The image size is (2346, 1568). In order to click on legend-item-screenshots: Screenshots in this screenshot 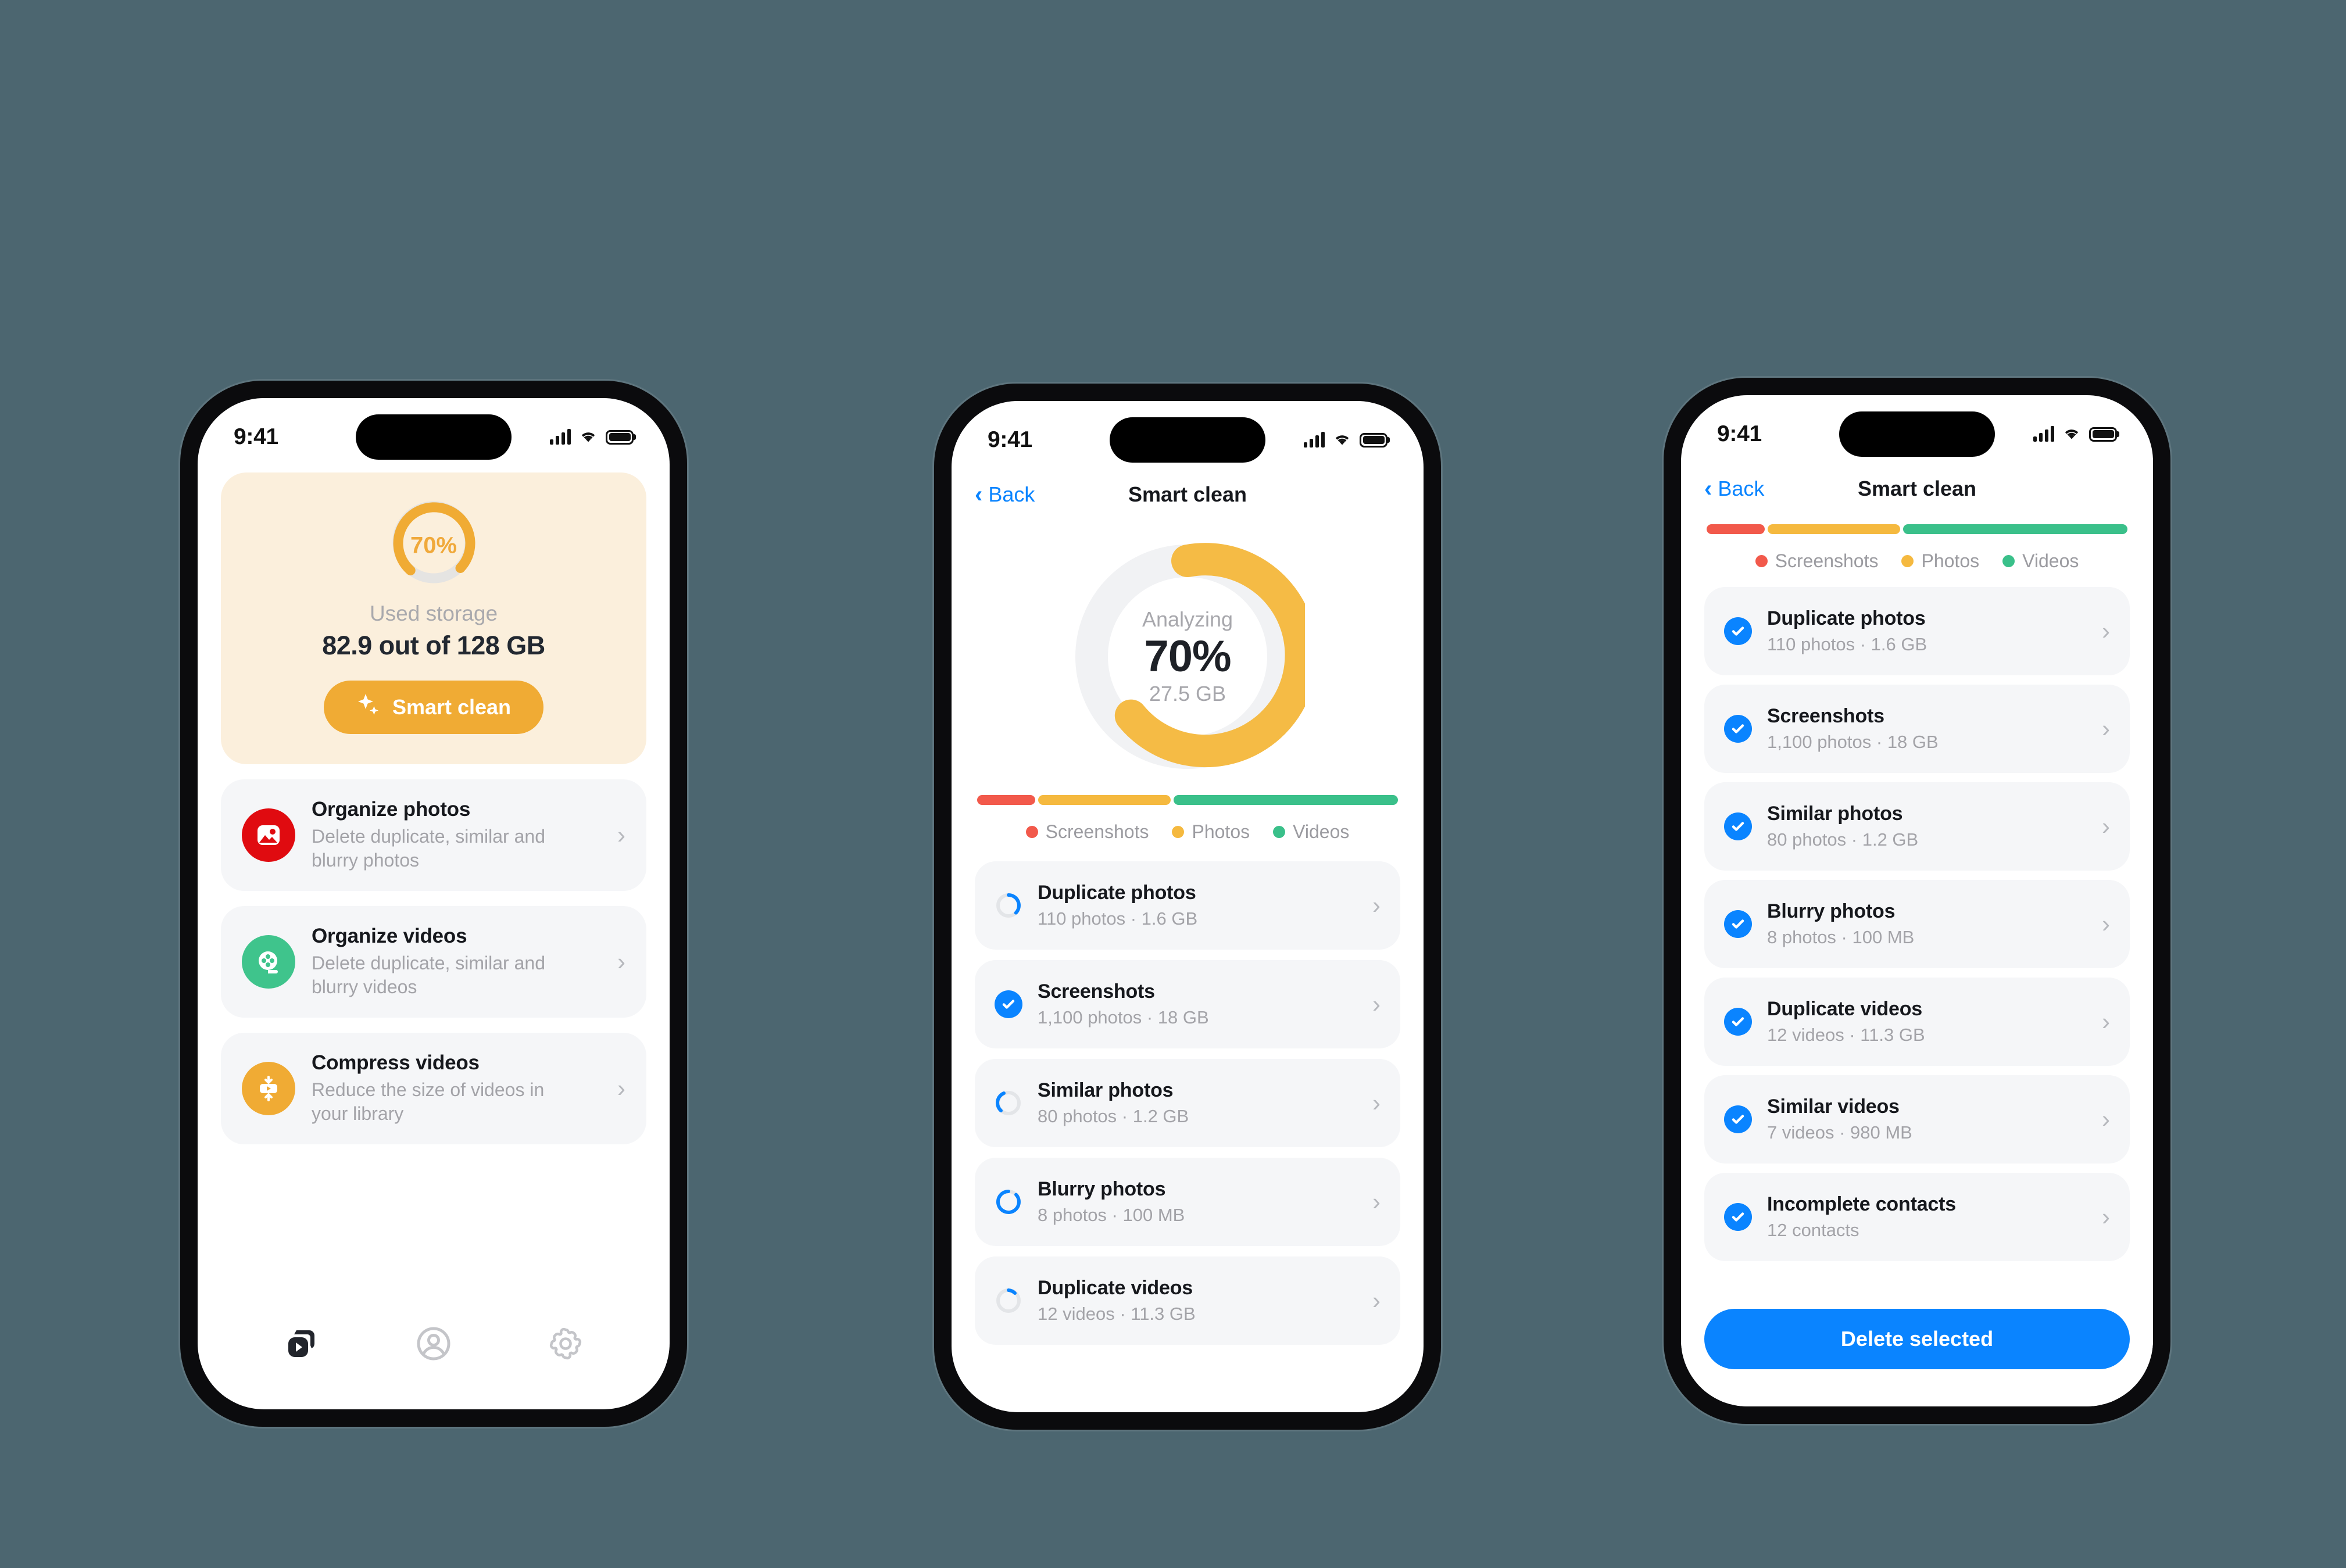, I will do `click(1087, 832)`.